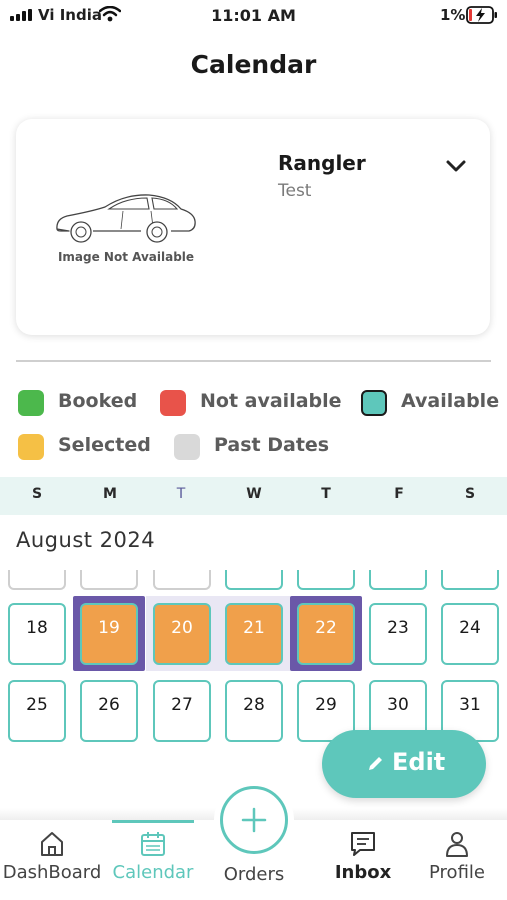  I want to click on legend-label-past-dates: Past Dates, so click(272, 445).